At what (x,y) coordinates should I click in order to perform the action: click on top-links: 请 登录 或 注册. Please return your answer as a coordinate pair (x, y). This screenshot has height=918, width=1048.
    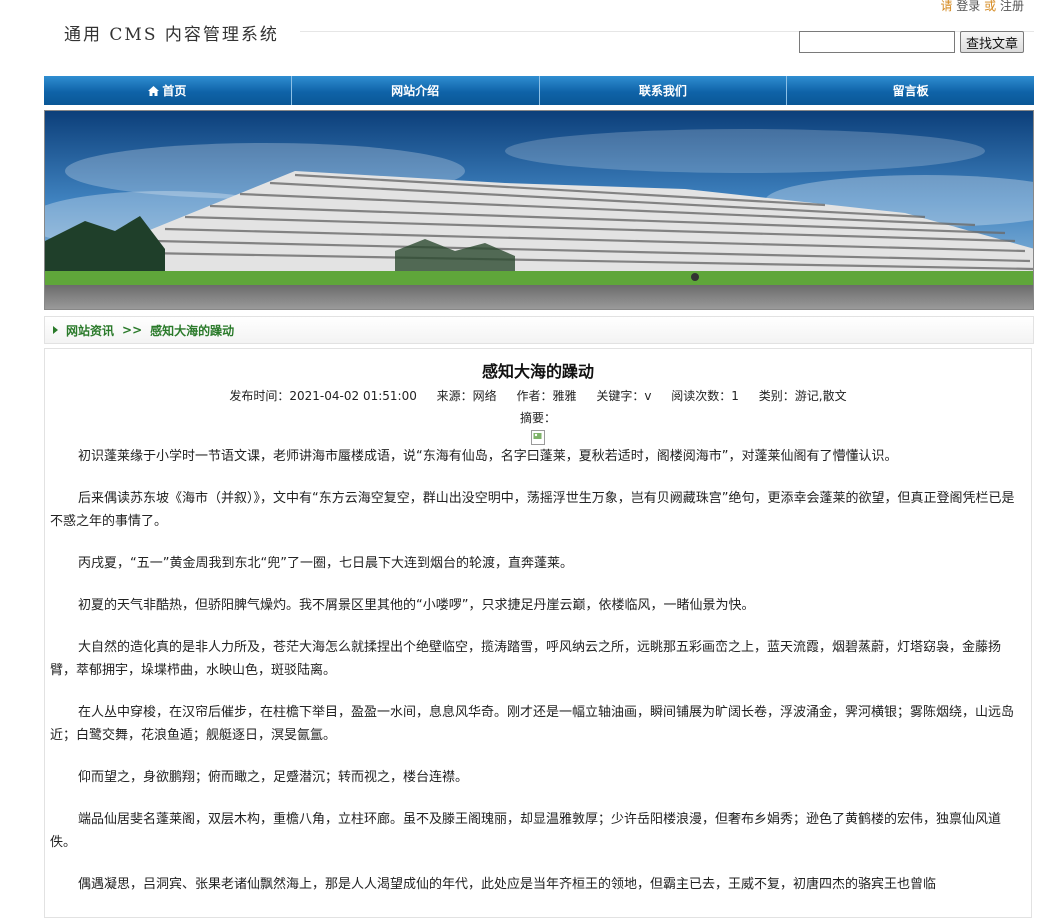
    Looking at the image, I should click on (982, 7).